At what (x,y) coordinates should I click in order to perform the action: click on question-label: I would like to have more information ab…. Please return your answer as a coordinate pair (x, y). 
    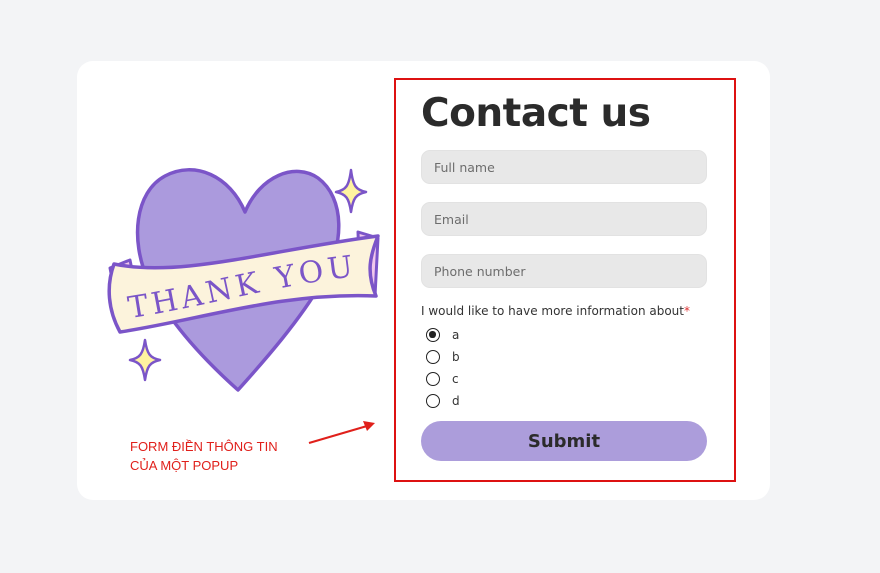
    Looking at the image, I should click on (555, 311).